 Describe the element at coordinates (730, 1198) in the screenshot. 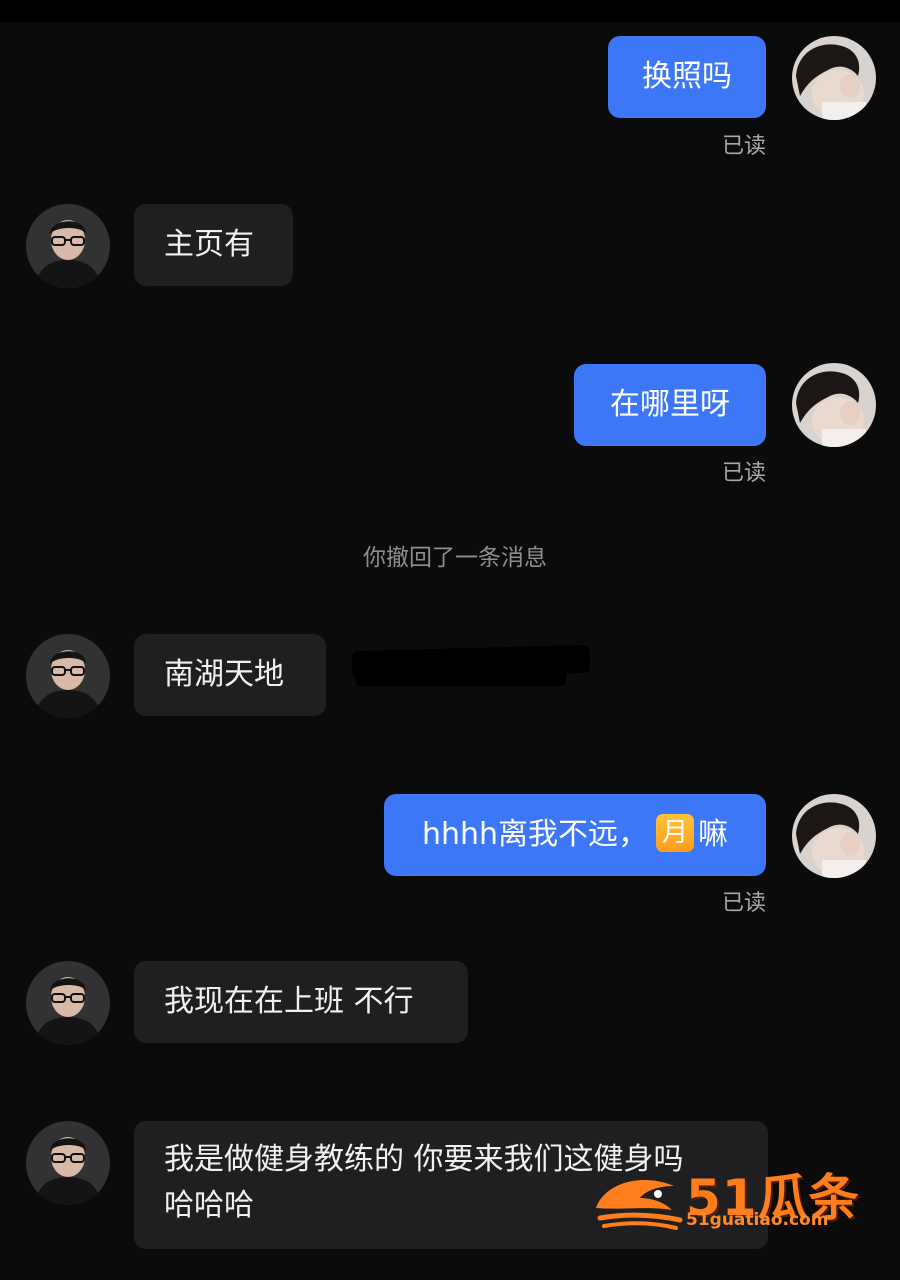

I see `watermark: 51瓜条 51guatiao.com` at that location.